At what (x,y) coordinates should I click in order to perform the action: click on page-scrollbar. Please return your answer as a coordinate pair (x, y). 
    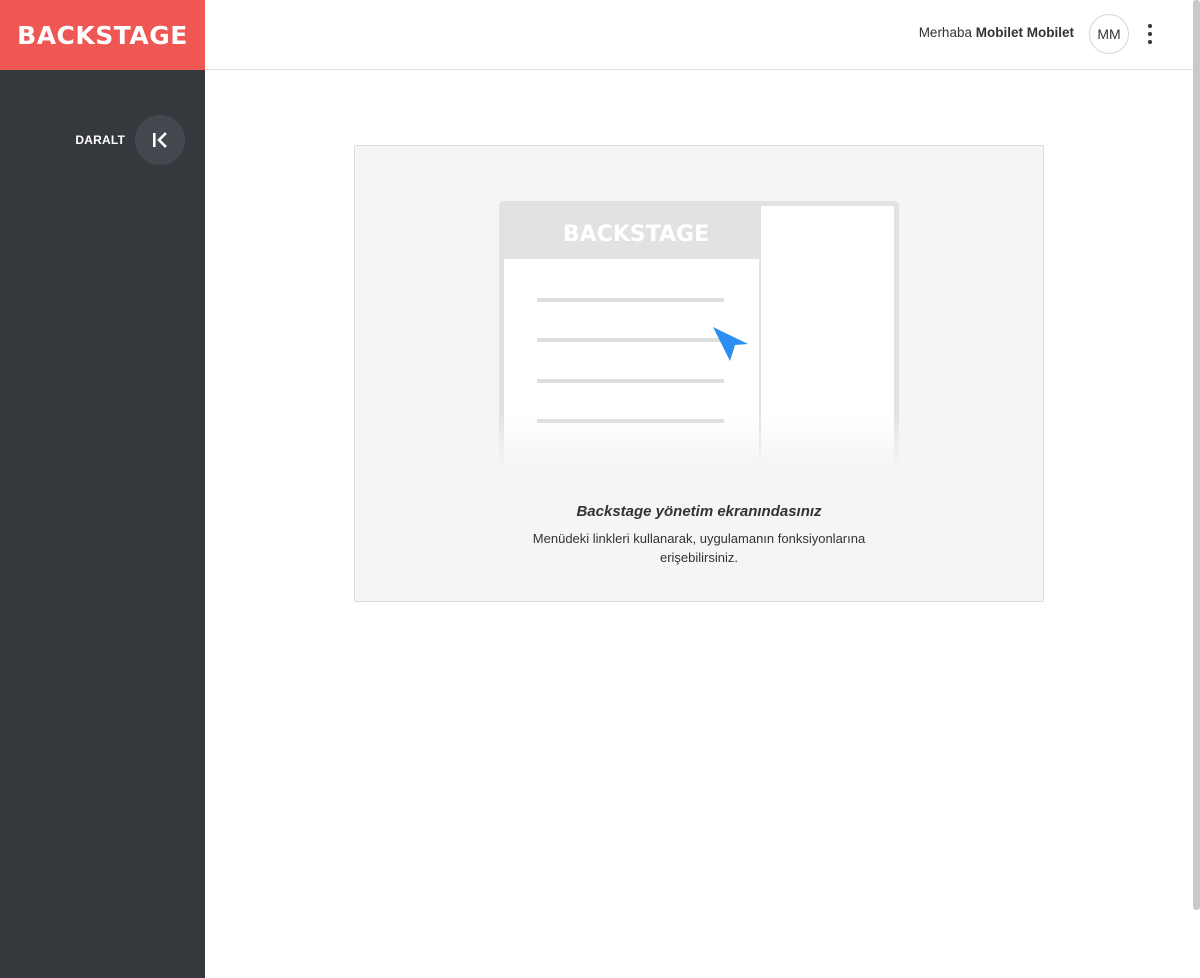
    Looking at the image, I should click on (1196, 455).